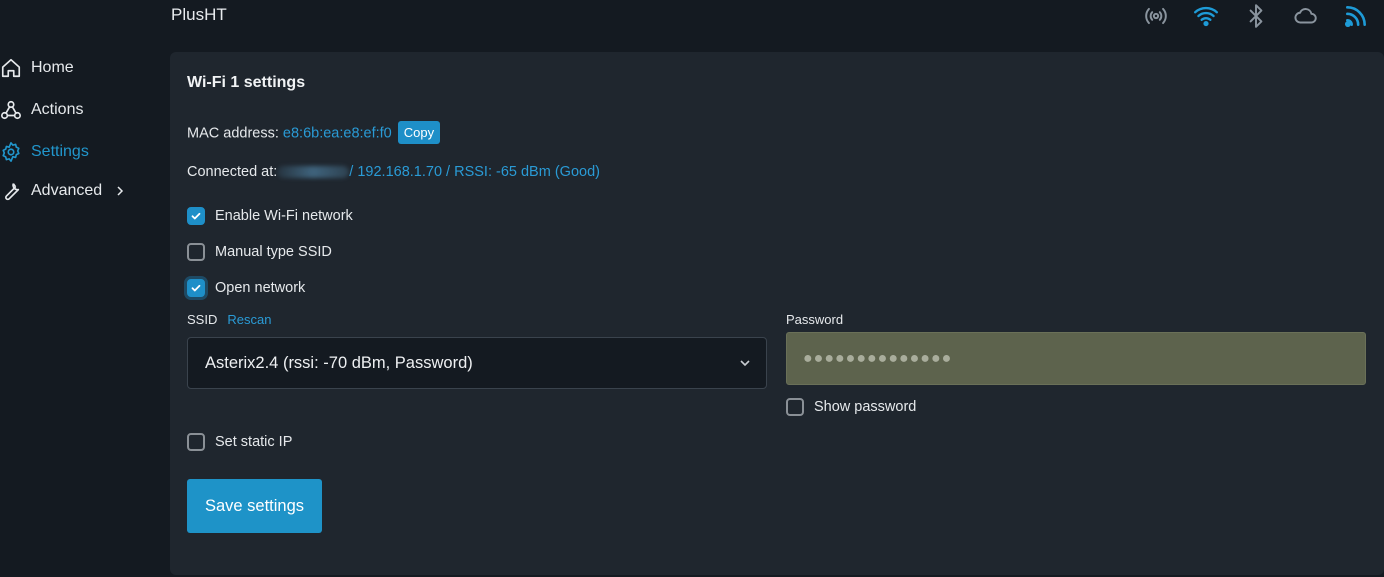 The image size is (1384, 577). What do you see at coordinates (339, 362) in the screenshot?
I see `ssid-selected-value: Asterix2.4 (rssi: -70 dBm, Password)` at bounding box center [339, 362].